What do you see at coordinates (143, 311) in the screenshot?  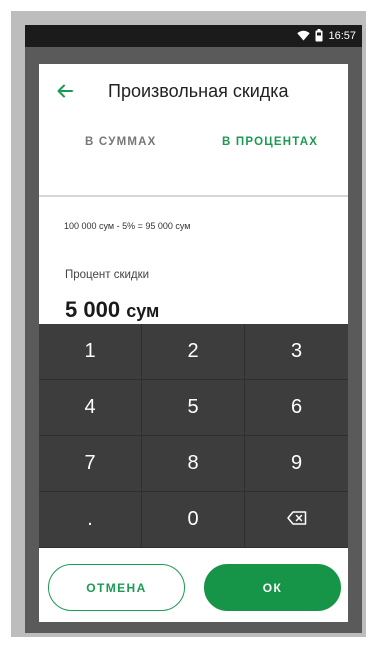 I see `discount-amount-currency: сум` at bounding box center [143, 311].